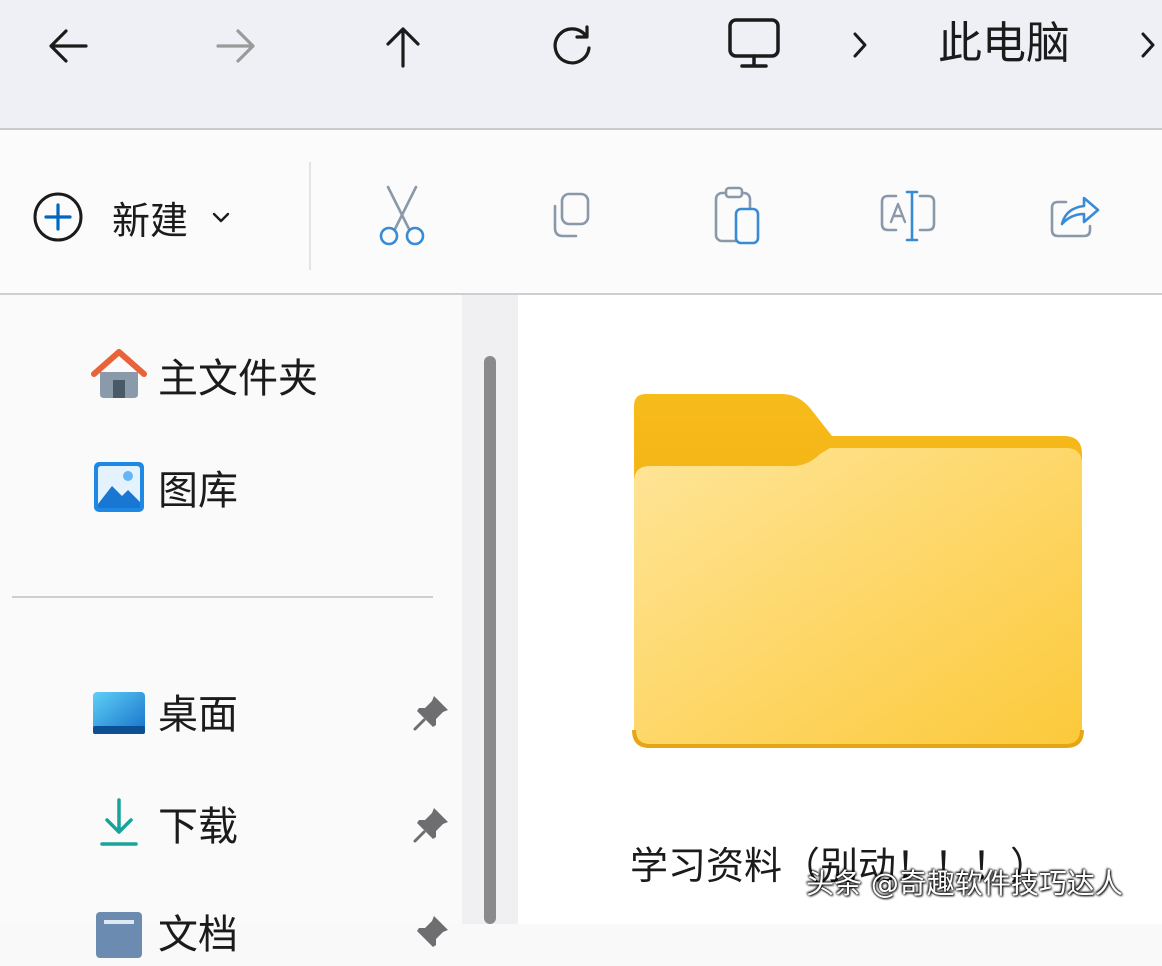  I want to click on sidebar-item-label: 下载, so click(198, 827).